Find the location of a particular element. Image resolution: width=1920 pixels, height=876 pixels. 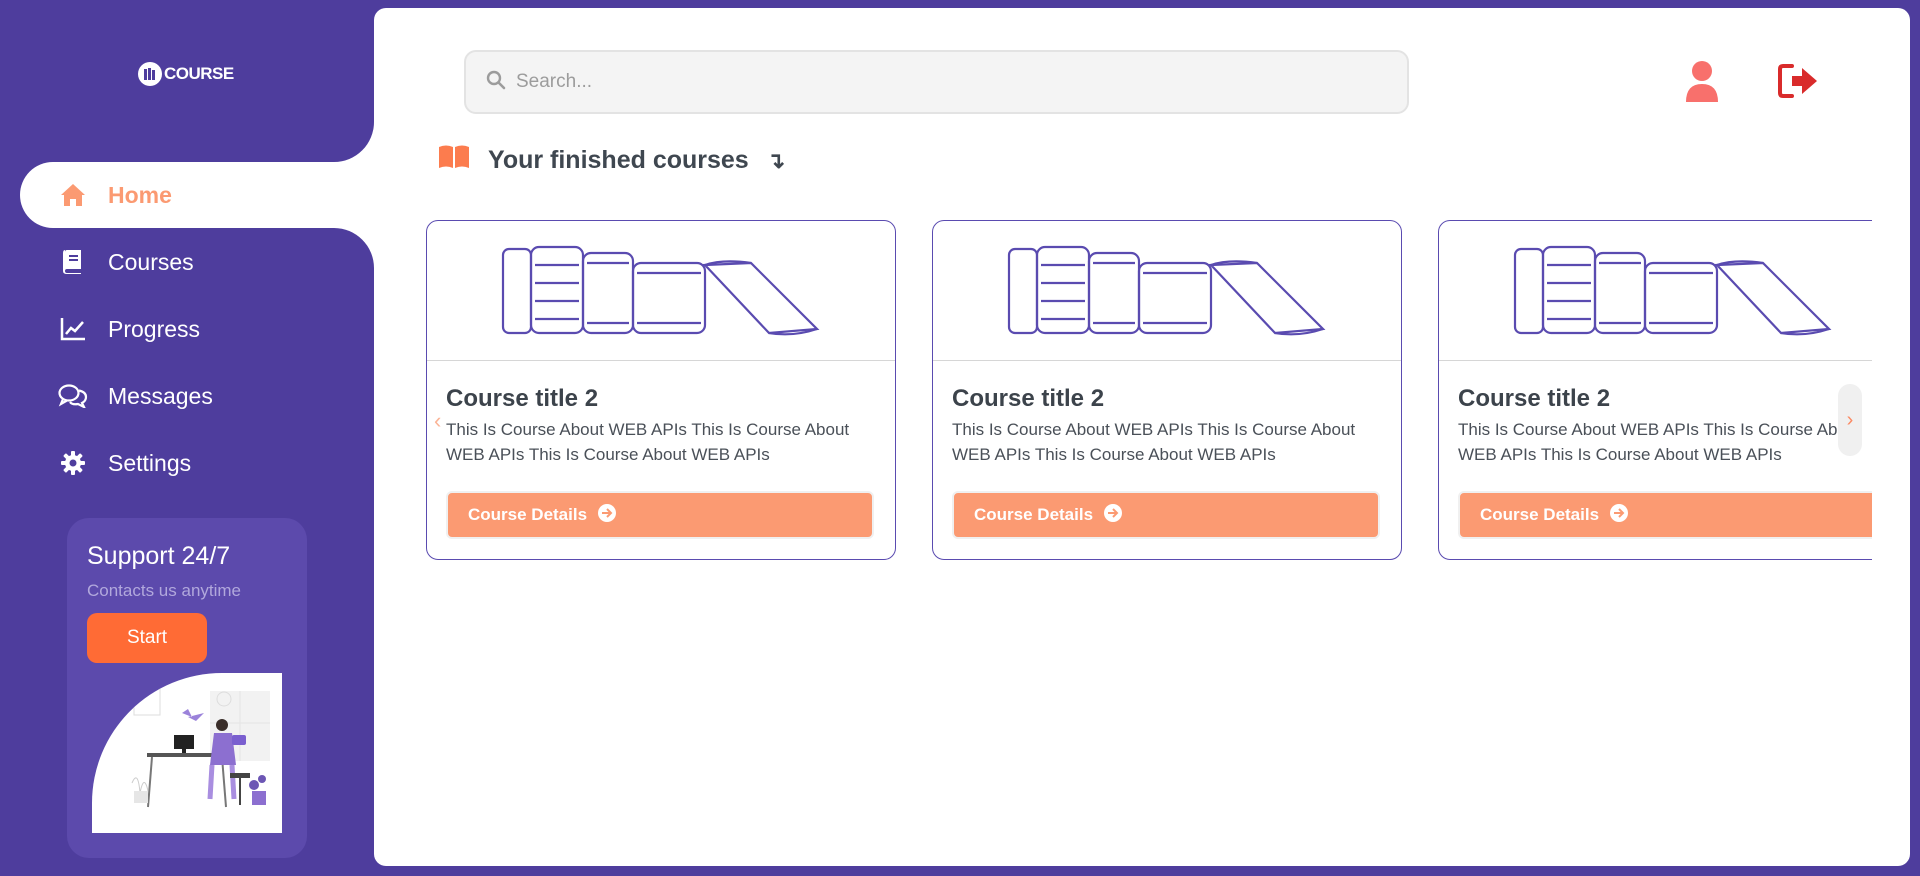

open-book-icon is located at coordinates (454, 160).